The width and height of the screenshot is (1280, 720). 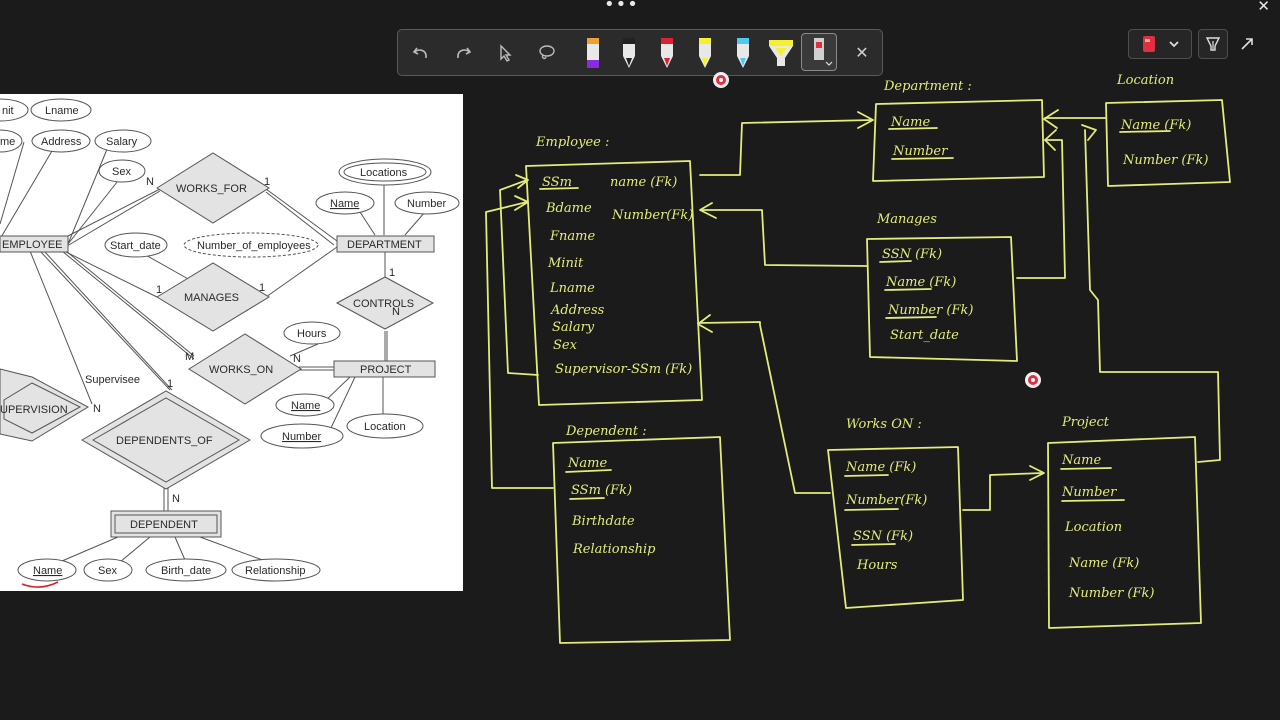 I want to click on employee-fk-name: name (Fk), so click(x=643, y=182).